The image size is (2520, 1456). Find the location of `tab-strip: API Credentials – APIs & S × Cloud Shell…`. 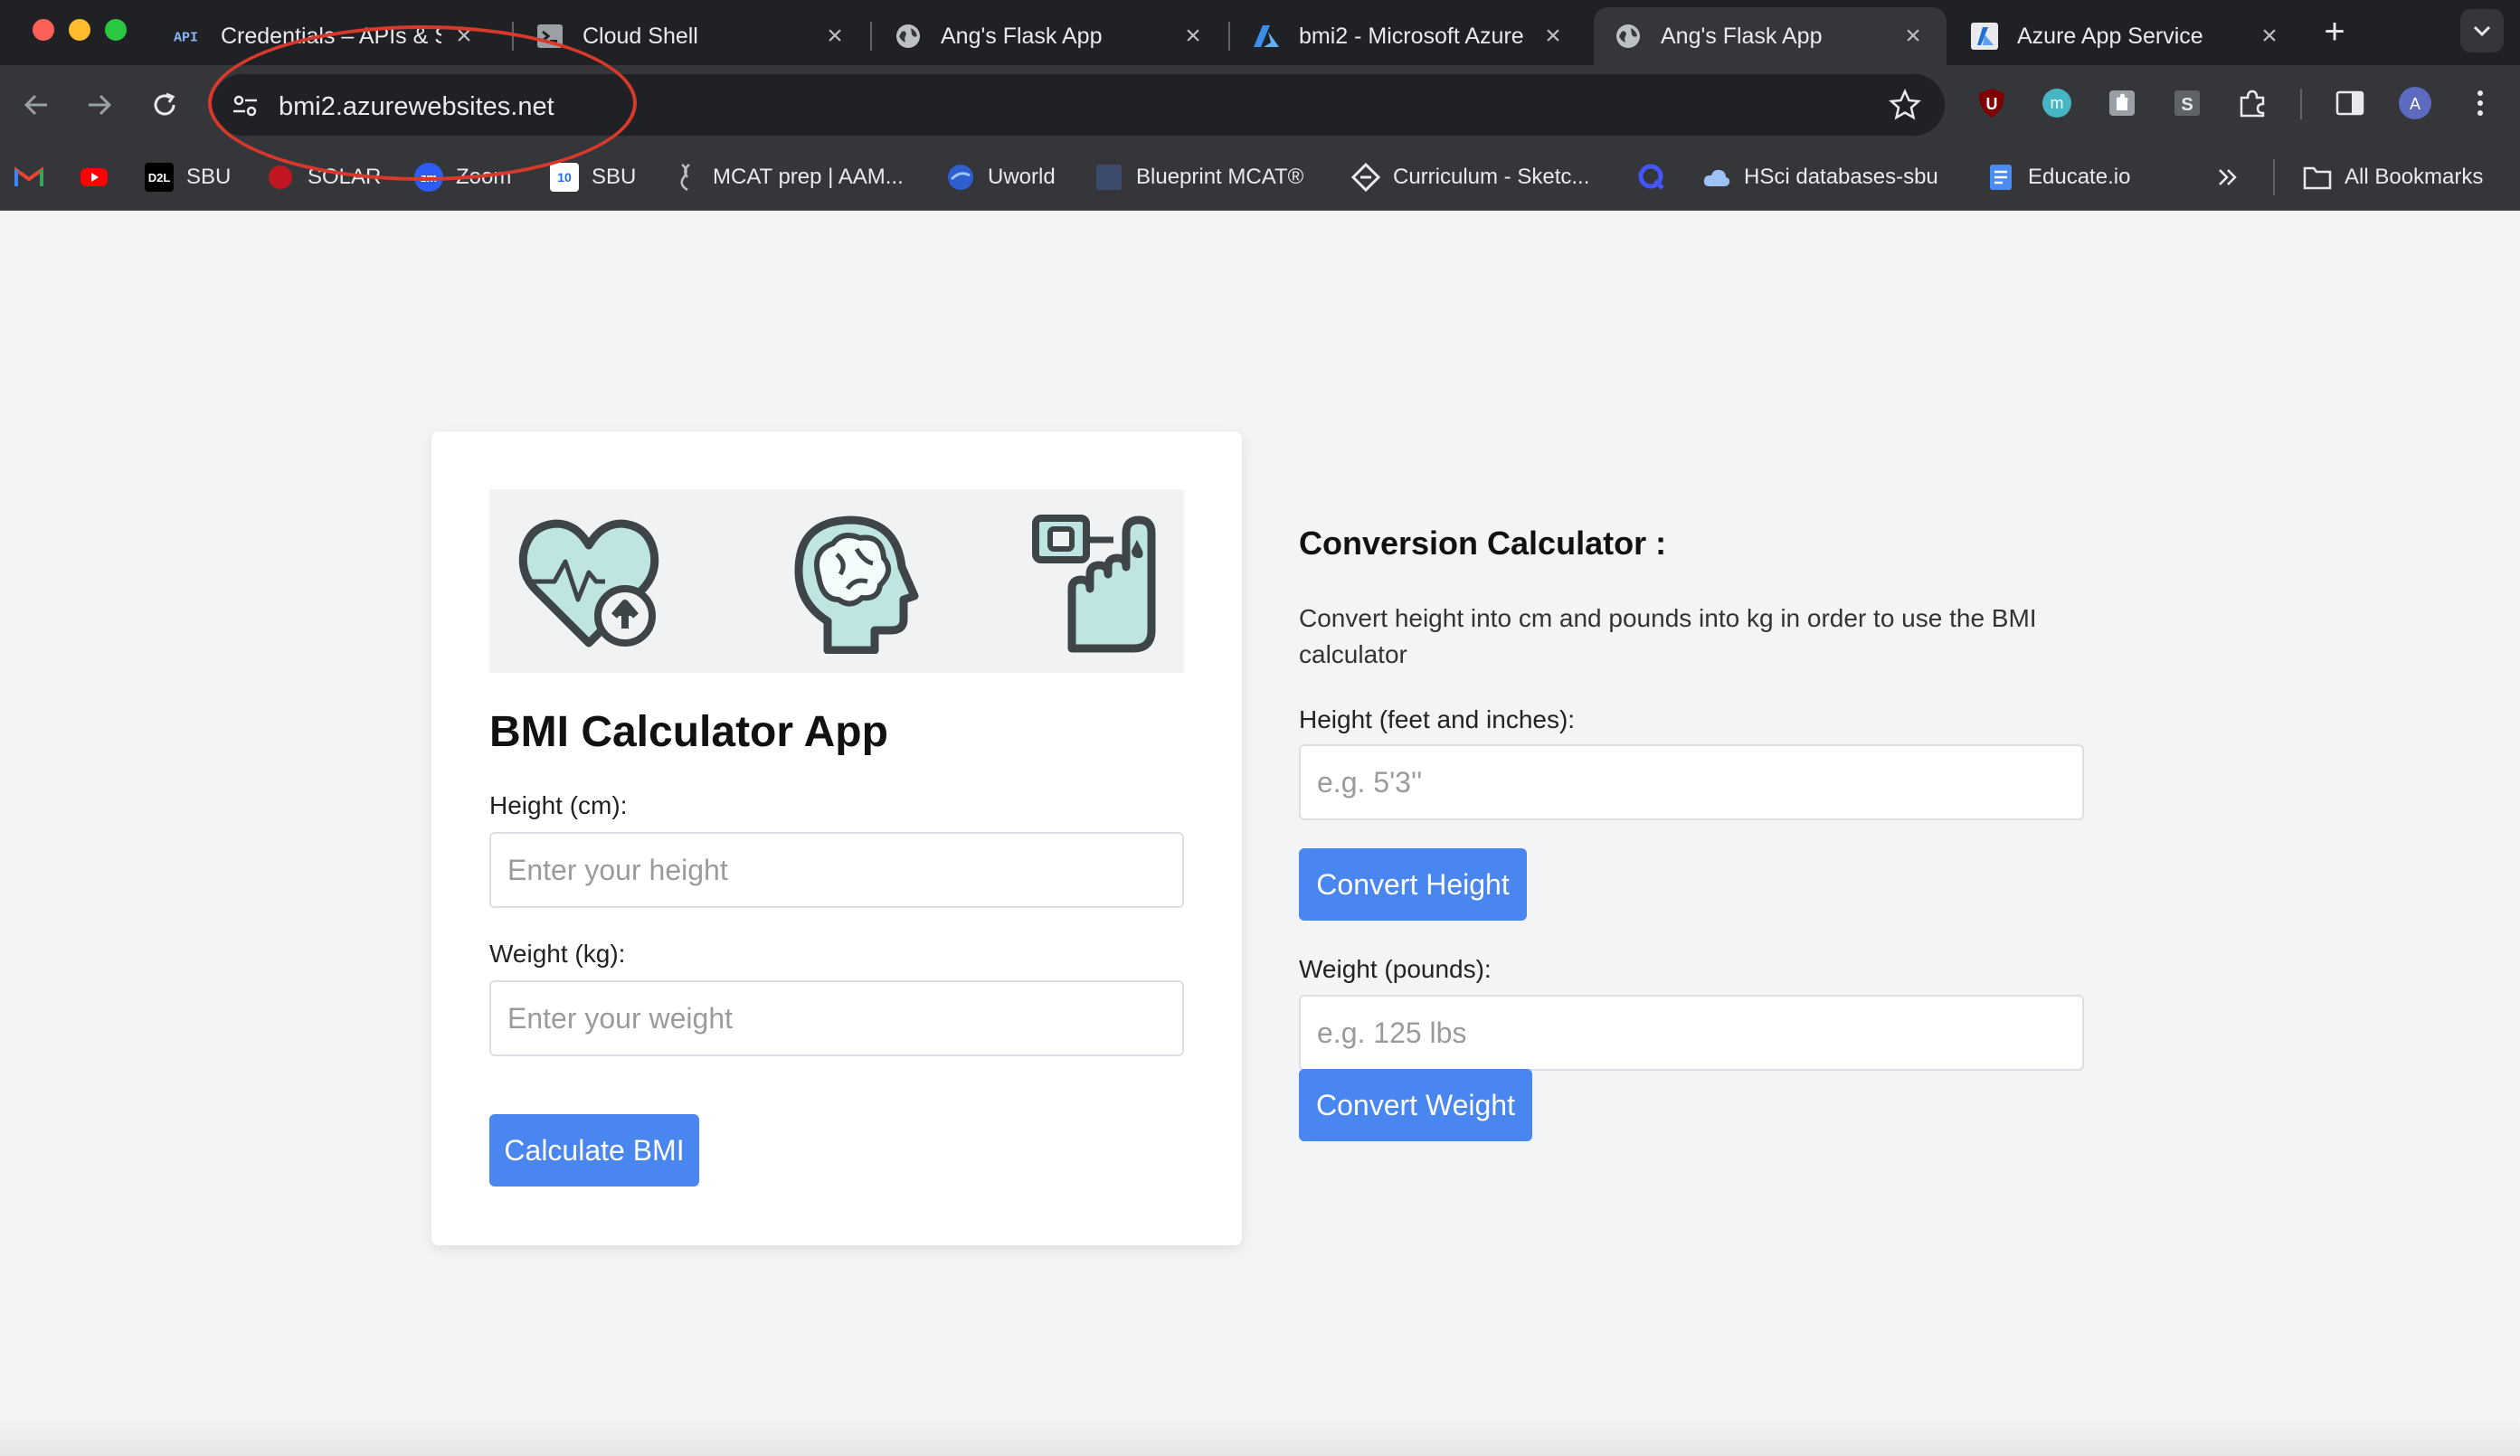

tab-strip: API Credentials – APIs & S × Cloud Shell… is located at coordinates (1260, 32).